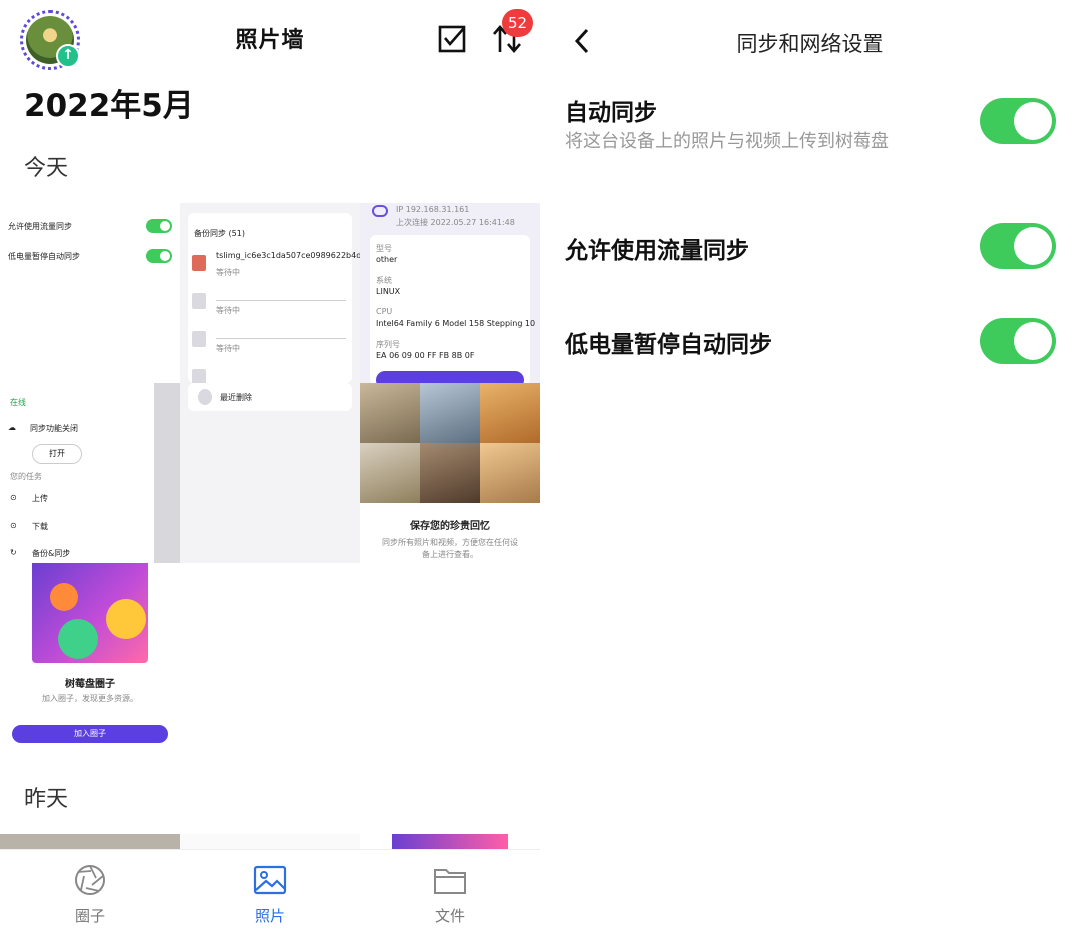 This screenshot has height=930, width=1080. What do you see at coordinates (54, 428) in the screenshot?
I see `thumb-text: 同步功能关闭` at bounding box center [54, 428].